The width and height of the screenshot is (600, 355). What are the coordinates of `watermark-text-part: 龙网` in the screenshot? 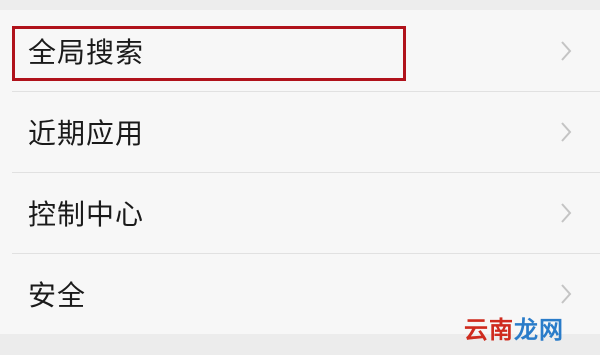 It's located at (539, 330).